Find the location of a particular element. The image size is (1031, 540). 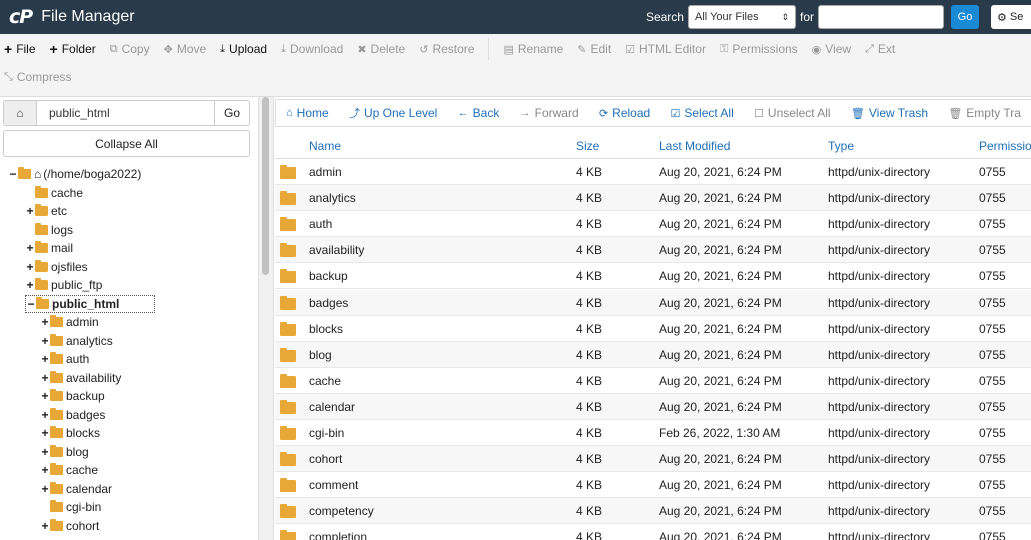

cell-type: httpd/unix-directory is located at coordinates (879, 250).